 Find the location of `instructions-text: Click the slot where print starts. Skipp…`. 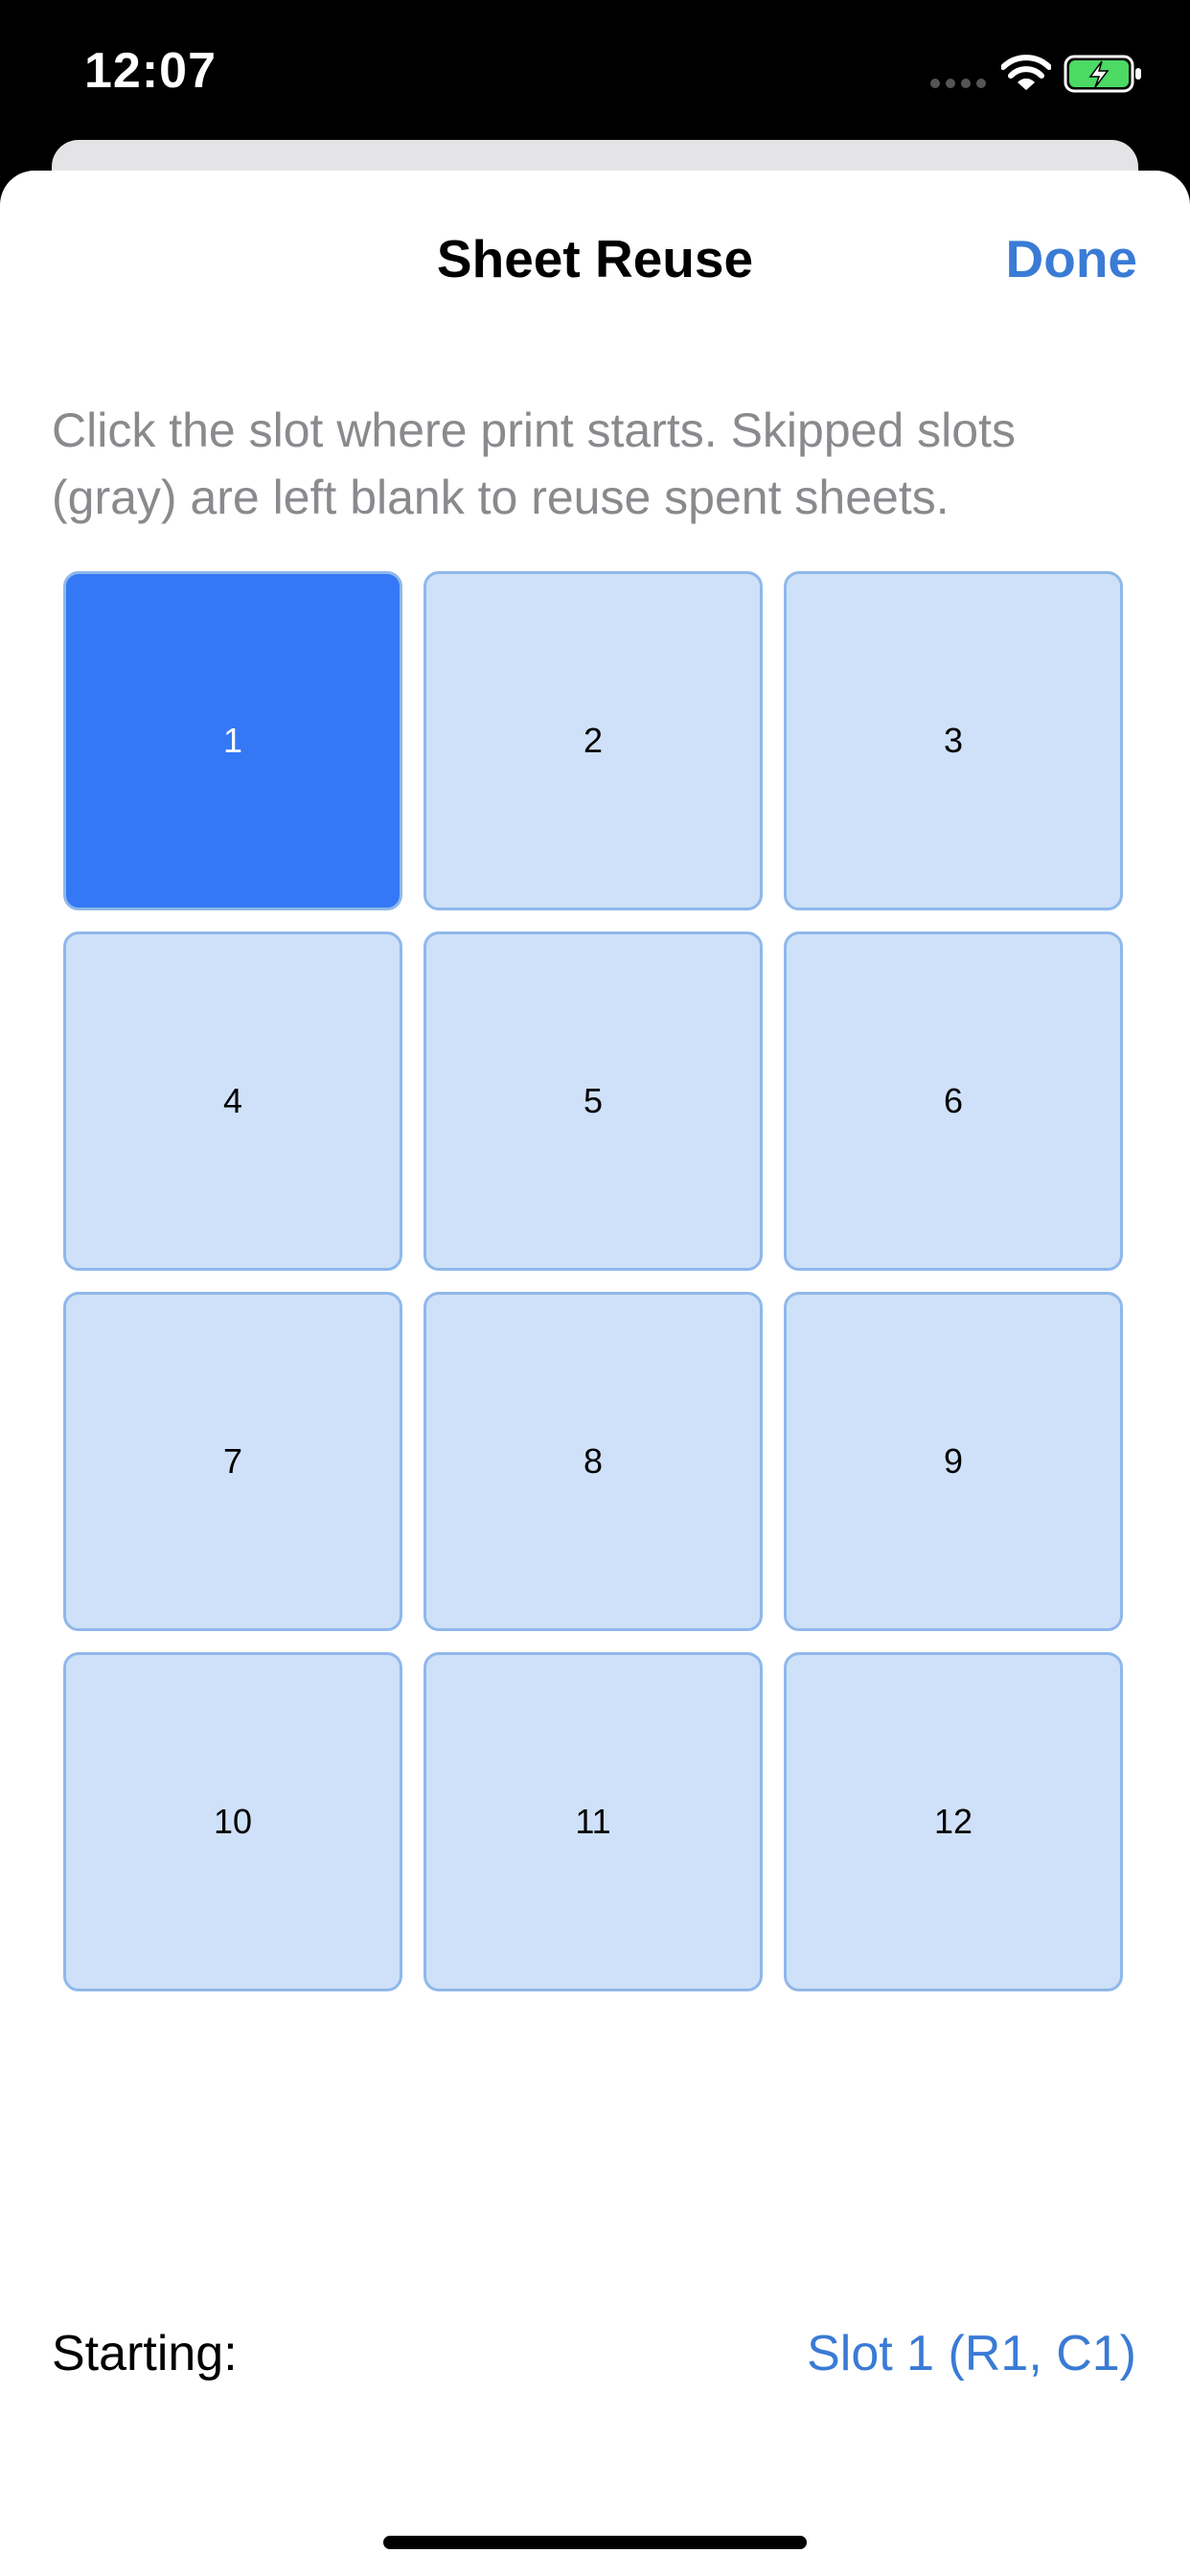

instructions-text: Click the slot where print starts. Skipp… is located at coordinates (534, 463).